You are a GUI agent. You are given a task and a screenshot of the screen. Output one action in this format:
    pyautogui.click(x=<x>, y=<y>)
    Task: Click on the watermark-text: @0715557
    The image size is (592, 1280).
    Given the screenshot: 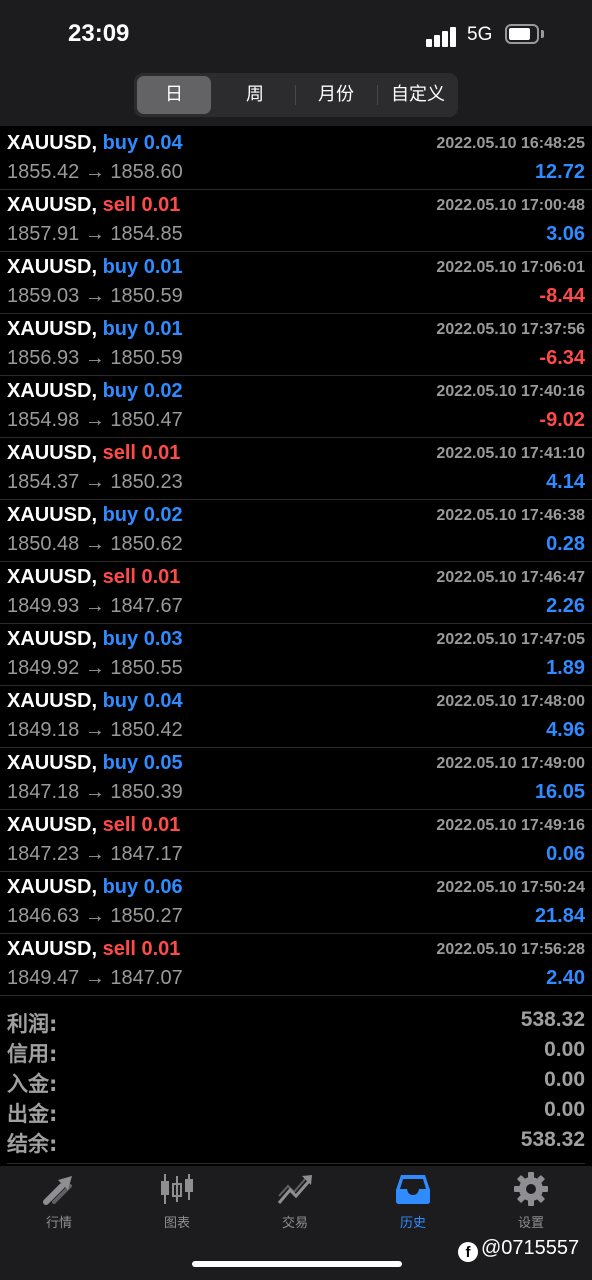 What is the action you would take?
    pyautogui.click(x=530, y=1248)
    